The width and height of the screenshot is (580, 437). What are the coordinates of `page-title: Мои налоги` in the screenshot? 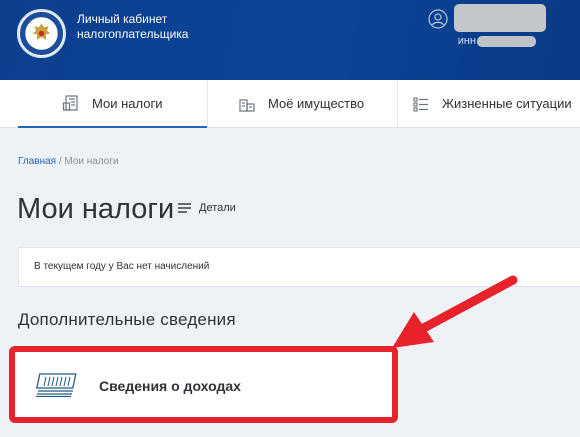 It's located at (96, 209).